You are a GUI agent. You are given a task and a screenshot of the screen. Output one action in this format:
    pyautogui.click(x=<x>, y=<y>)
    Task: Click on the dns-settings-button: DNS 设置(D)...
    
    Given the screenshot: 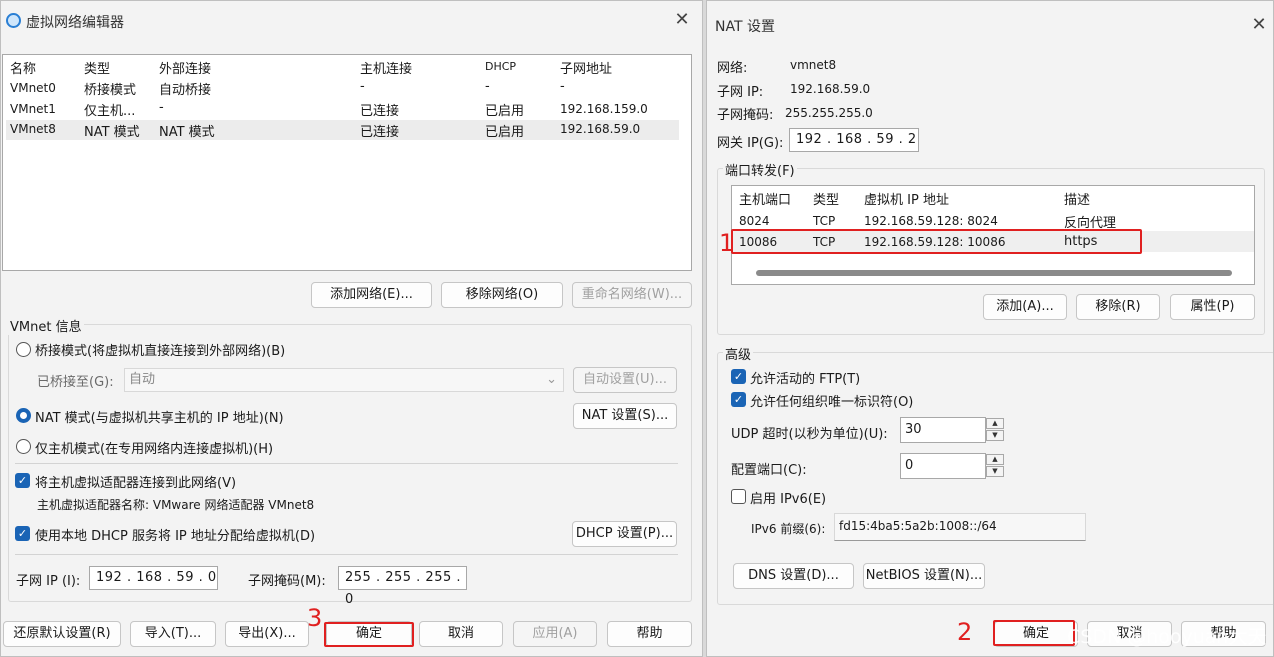 What is the action you would take?
    pyautogui.click(x=793, y=576)
    